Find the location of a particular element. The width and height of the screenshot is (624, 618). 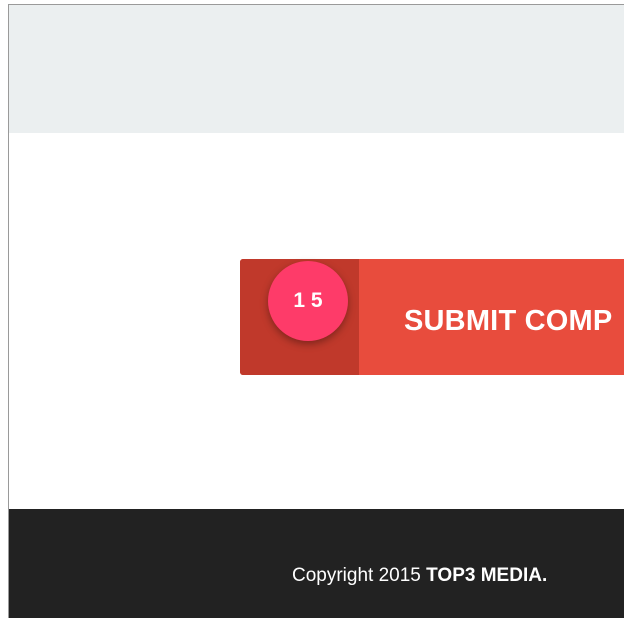

step-number-badge: 1 5 is located at coordinates (308, 301).